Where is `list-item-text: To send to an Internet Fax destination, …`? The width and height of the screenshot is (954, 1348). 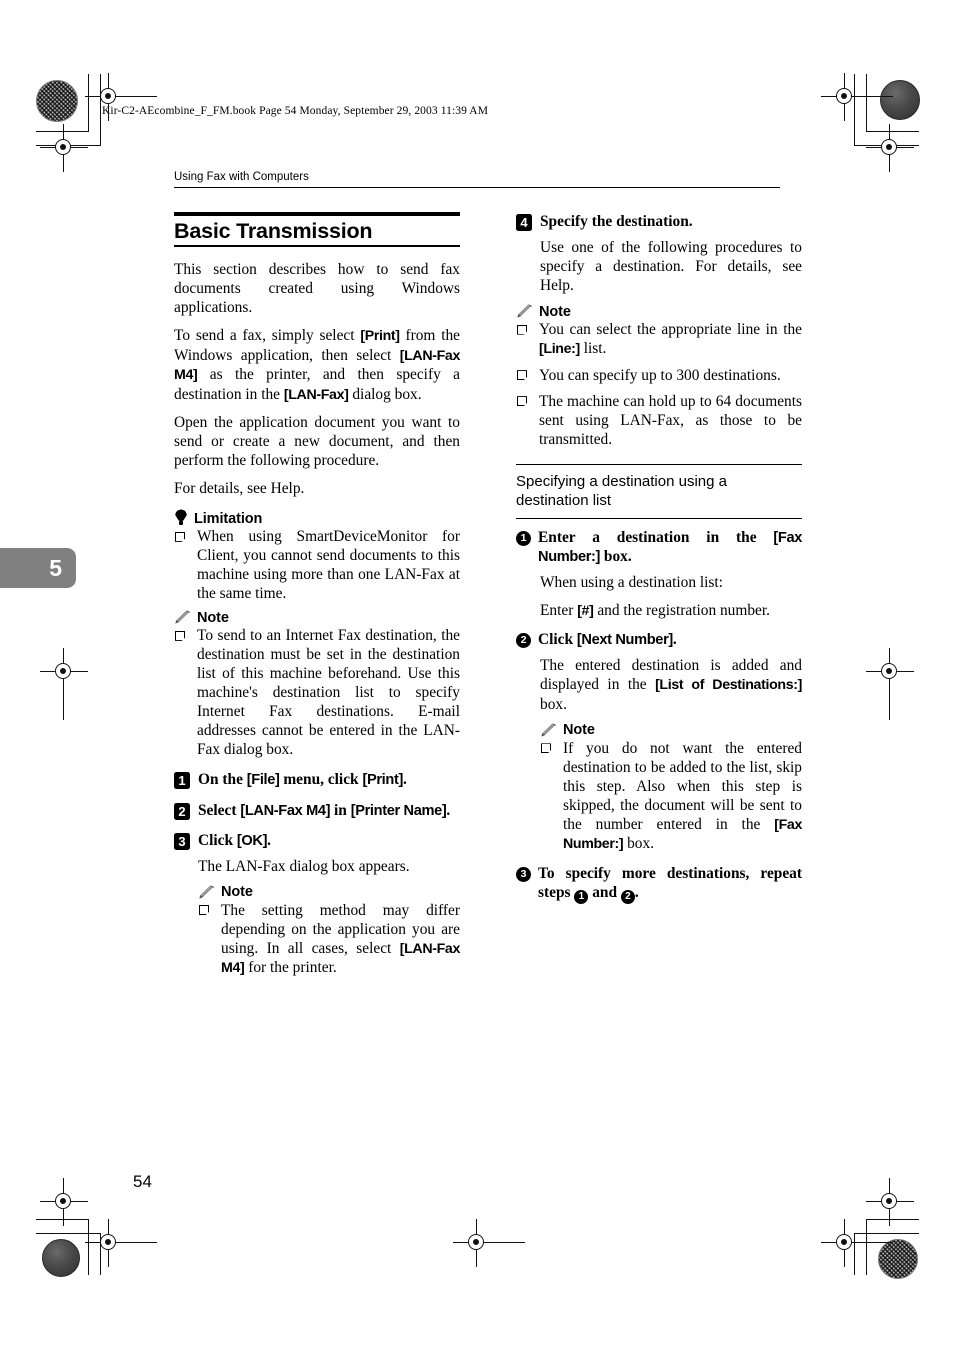 list-item-text: To send to an Internet Fax destination, … is located at coordinates (328, 693).